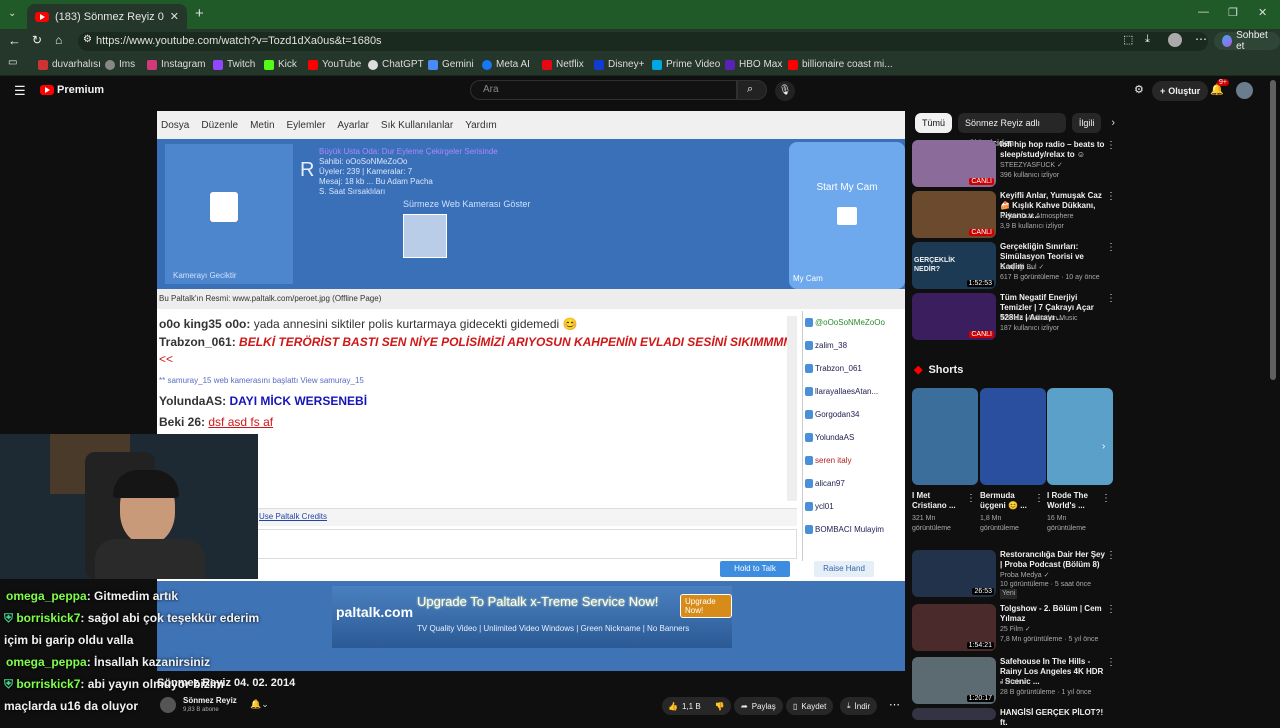 Image resolution: width=1280 pixels, height=728 pixels. What do you see at coordinates (758, 706) in the screenshot?
I see `share-button: ➦ Paylaş` at bounding box center [758, 706].